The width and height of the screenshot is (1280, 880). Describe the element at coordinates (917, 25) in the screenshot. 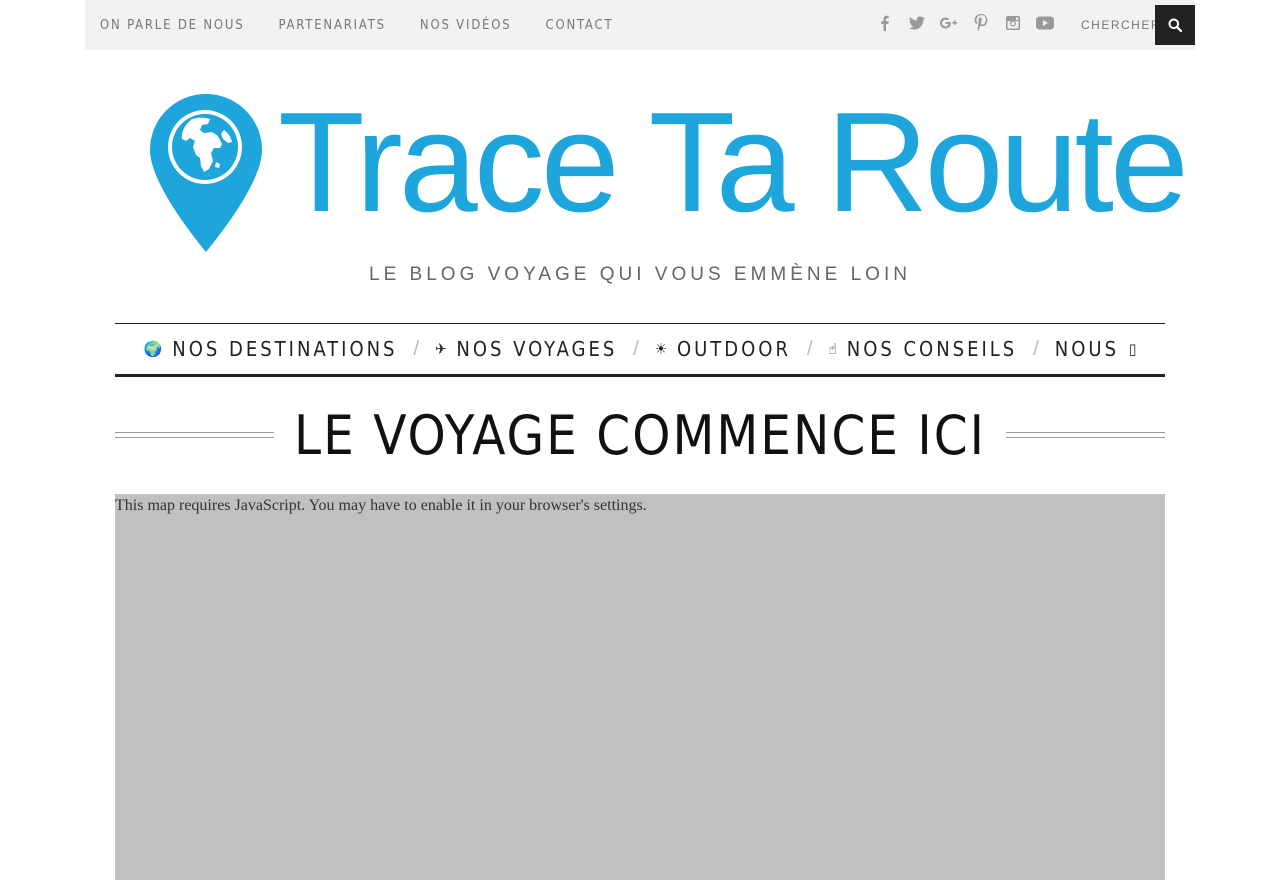

I see `twitter-icon` at that location.